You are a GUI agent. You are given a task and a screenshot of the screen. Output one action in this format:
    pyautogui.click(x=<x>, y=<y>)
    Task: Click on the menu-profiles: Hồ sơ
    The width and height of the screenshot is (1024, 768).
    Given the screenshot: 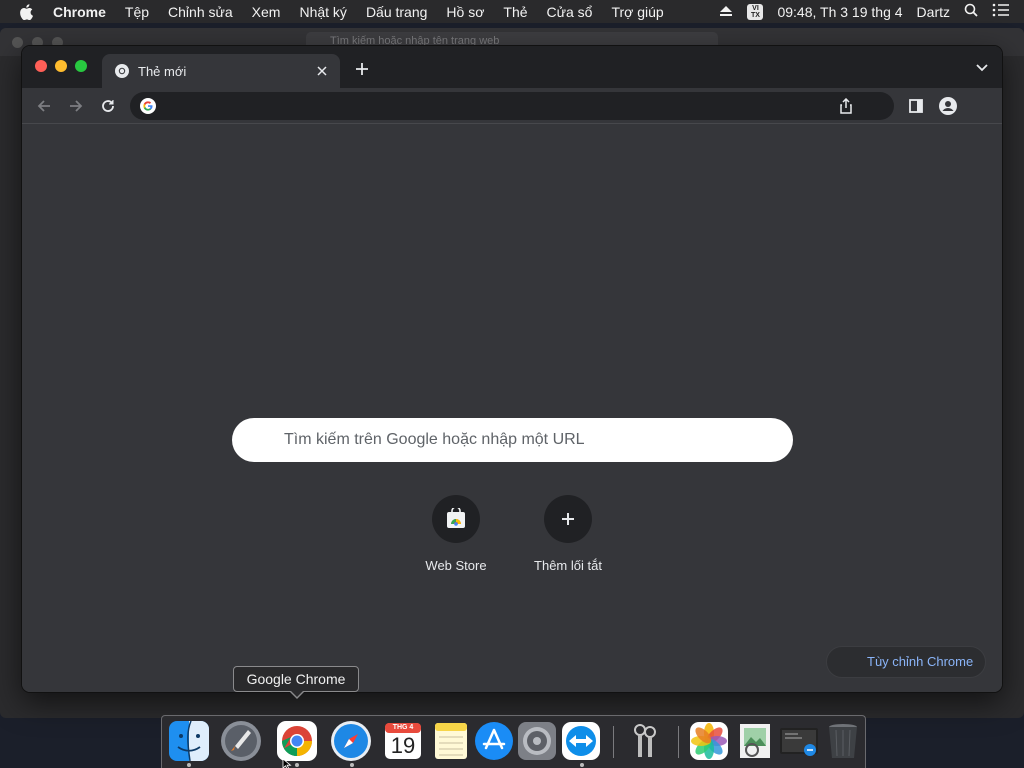 What is the action you would take?
    pyautogui.click(x=465, y=12)
    